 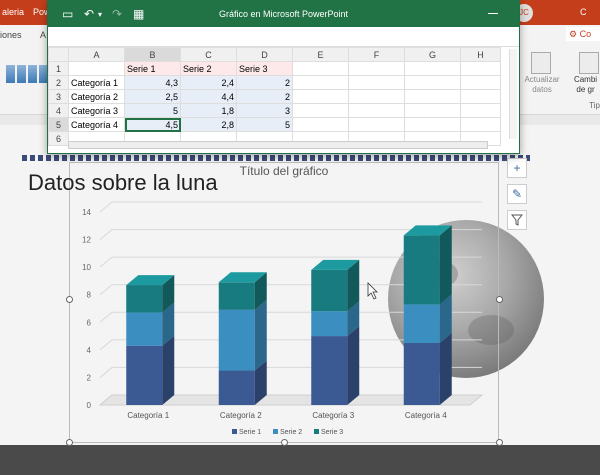 What do you see at coordinates (480, 54) in the screenshot?
I see `column-header: H` at bounding box center [480, 54].